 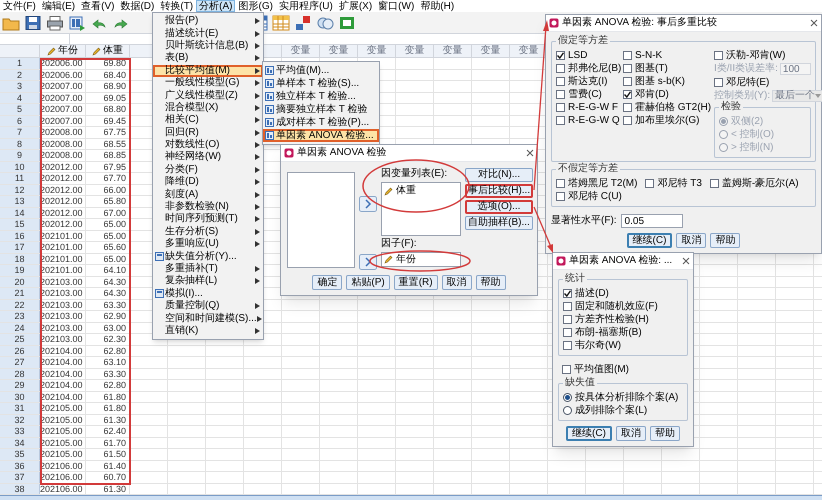 What do you see at coordinates (673, 107) in the screenshot?
I see `checkbox-label: 霍赫伯格 GT2(H)` at bounding box center [673, 107].